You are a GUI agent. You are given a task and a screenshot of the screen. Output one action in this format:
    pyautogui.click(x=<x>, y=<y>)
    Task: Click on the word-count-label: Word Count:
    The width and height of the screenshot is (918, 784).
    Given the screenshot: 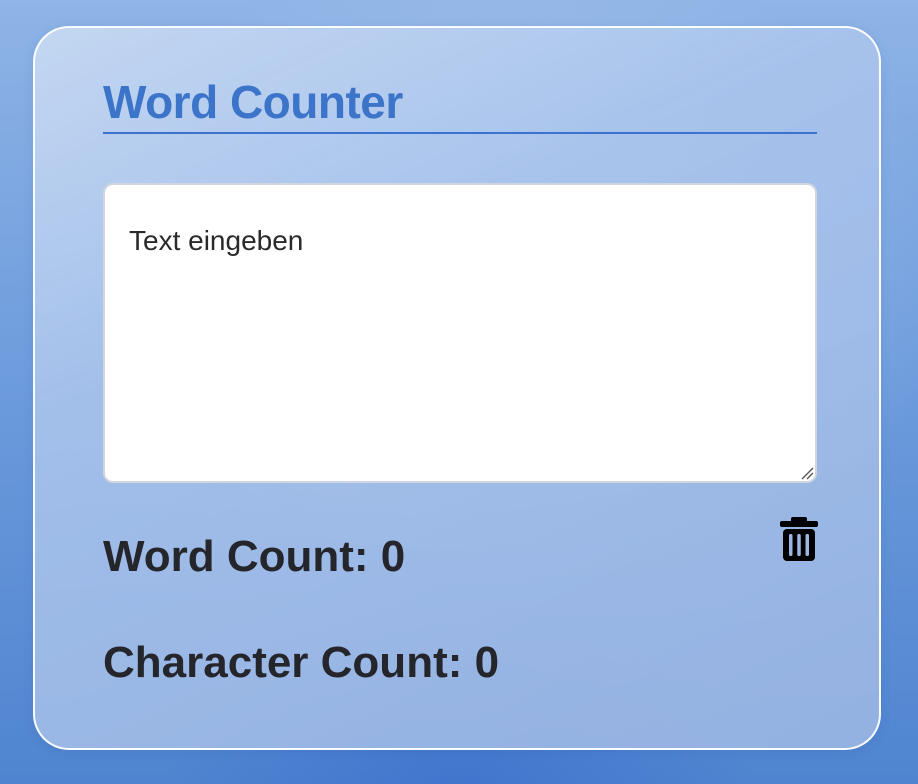 What is the action you would take?
    pyautogui.click(x=236, y=556)
    